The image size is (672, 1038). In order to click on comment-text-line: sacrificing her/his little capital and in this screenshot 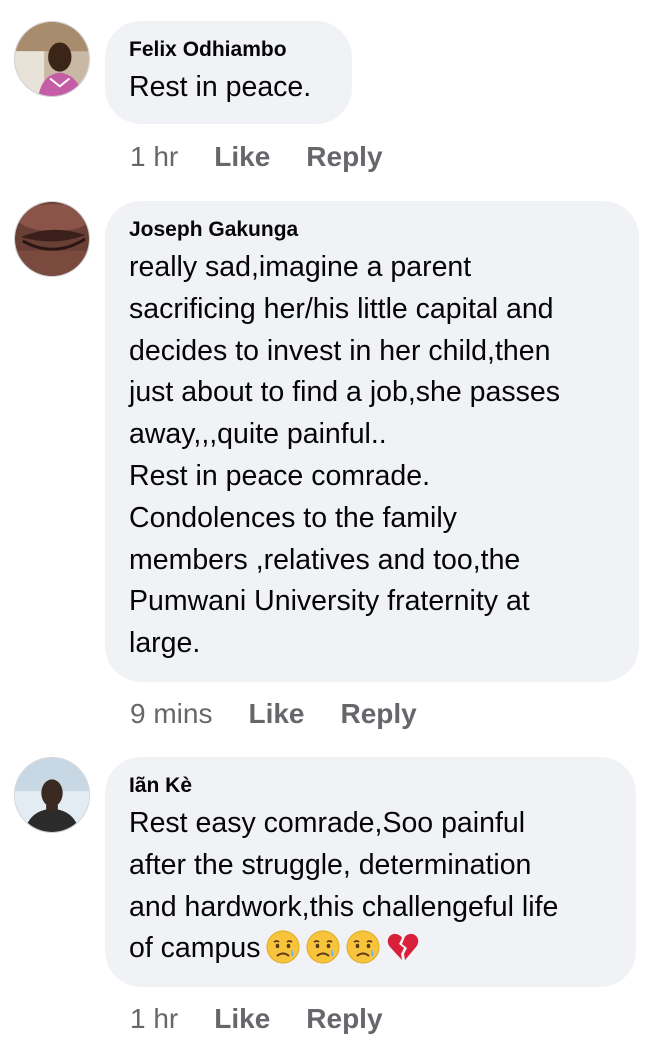, I will do `click(341, 308)`.